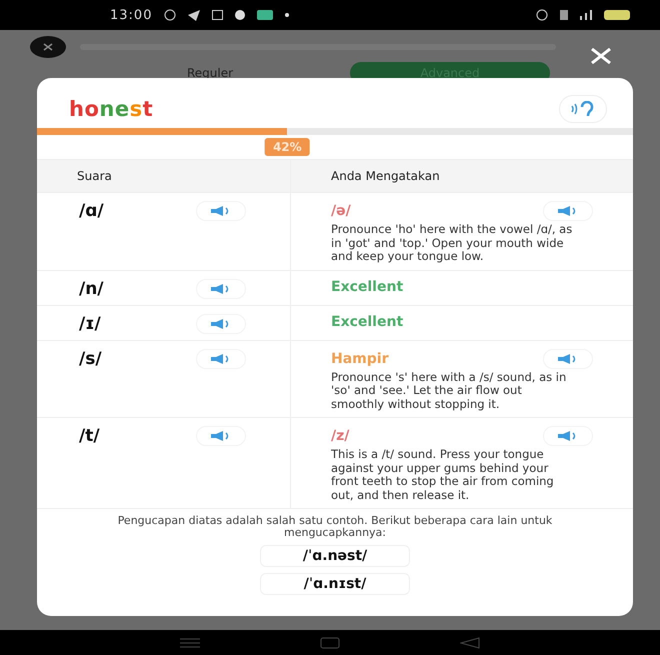  What do you see at coordinates (340, 436) in the screenshot?
I see `result-label: /z/` at bounding box center [340, 436].